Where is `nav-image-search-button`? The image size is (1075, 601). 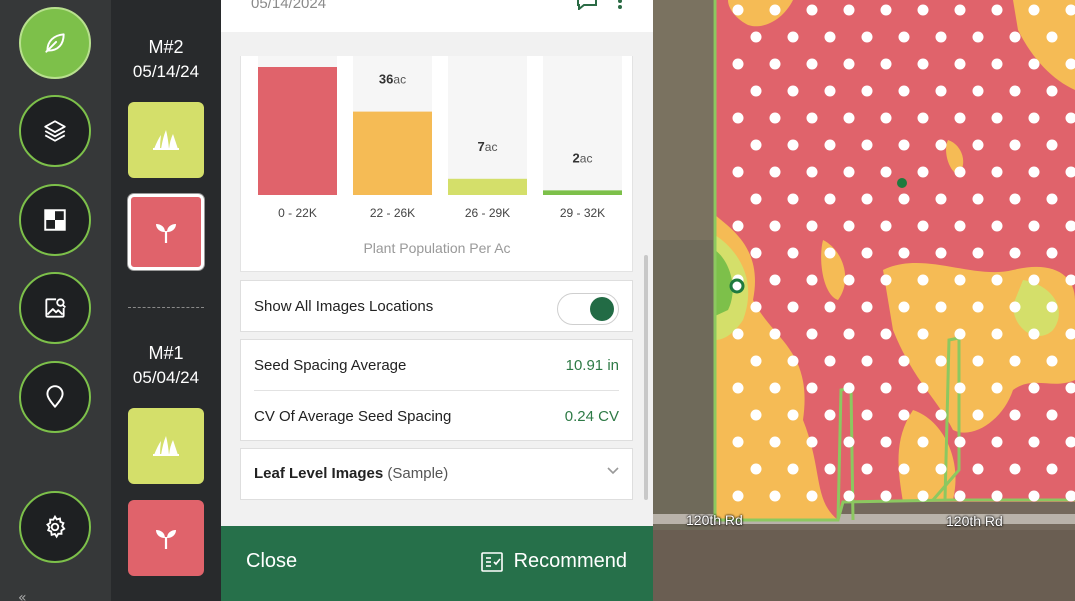 nav-image-search-button is located at coordinates (55, 308).